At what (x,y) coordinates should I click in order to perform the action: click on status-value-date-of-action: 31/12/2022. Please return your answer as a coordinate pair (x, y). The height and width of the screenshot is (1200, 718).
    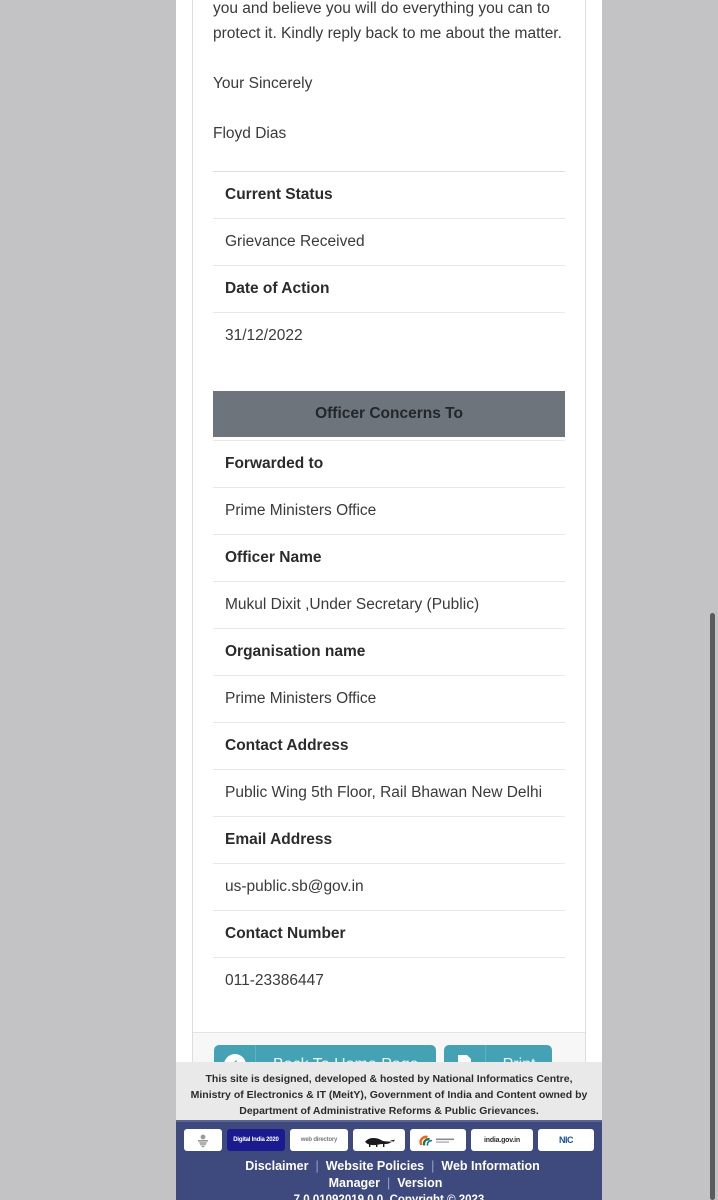
    Looking at the image, I should click on (389, 335).